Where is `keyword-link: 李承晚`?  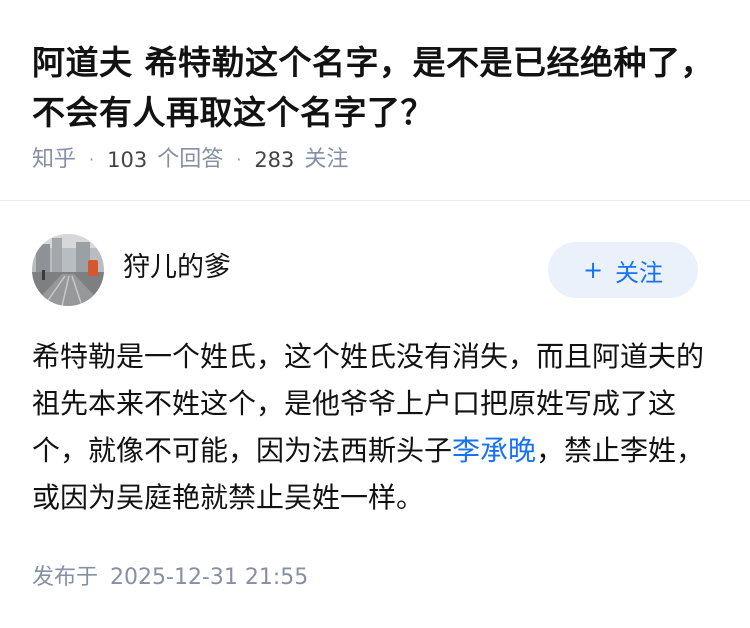
keyword-link: 李承晚 is located at coordinates (494, 450).